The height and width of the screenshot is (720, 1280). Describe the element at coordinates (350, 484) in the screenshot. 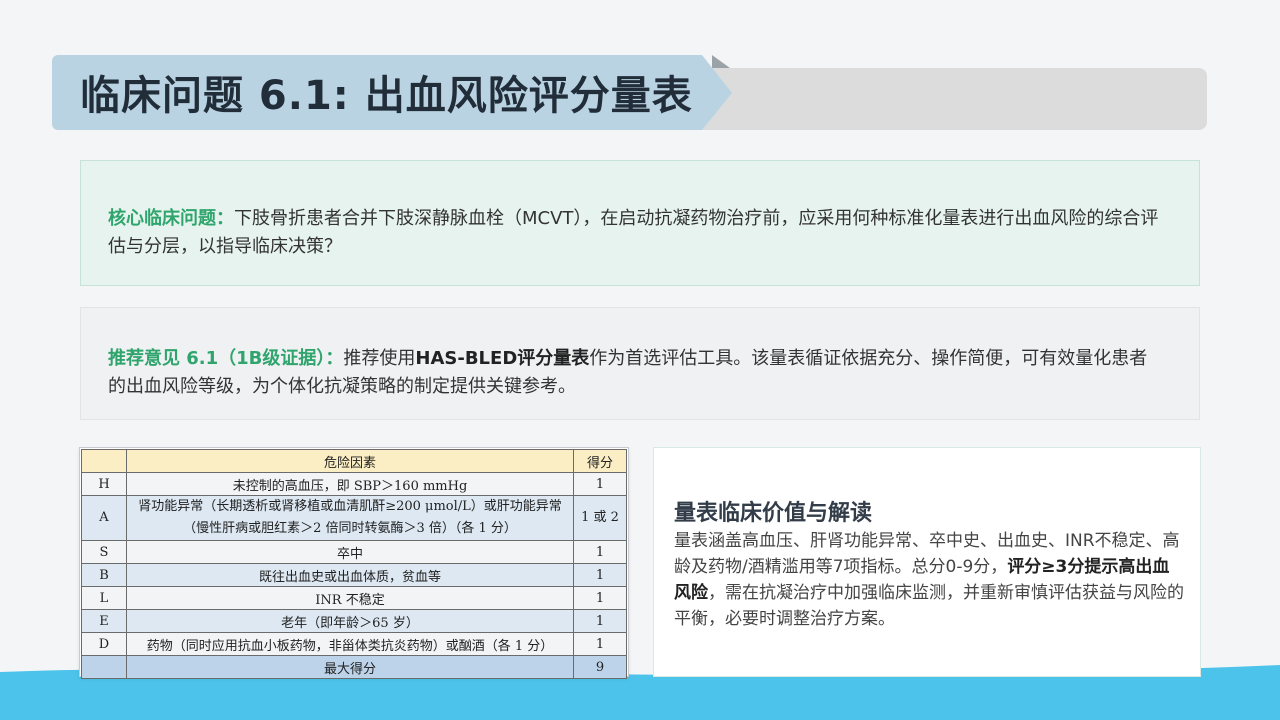

I see `table-cell-factor: 未控制的高血压，即 SBP＞160 mmHg` at that location.